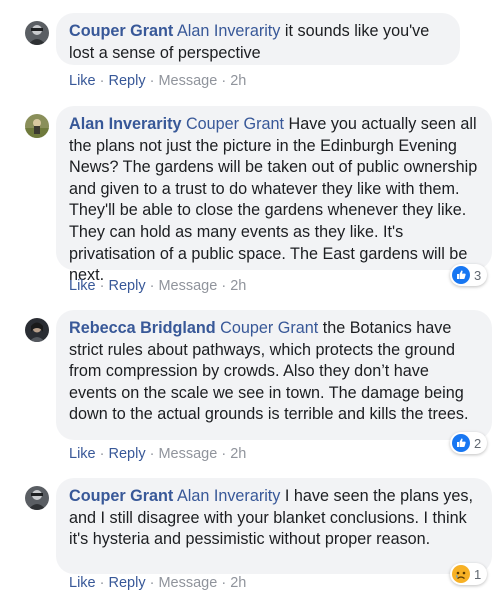  What do you see at coordinates (478, 275) in the screenshot?
I see `reaction-count: 3` at bounding box center [478, 275].